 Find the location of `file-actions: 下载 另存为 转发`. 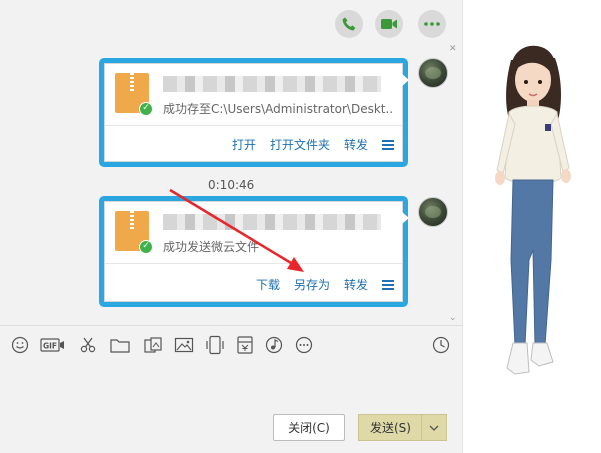

file-actions: 下载 另存为 转发 is located at coordinates (325, 284).